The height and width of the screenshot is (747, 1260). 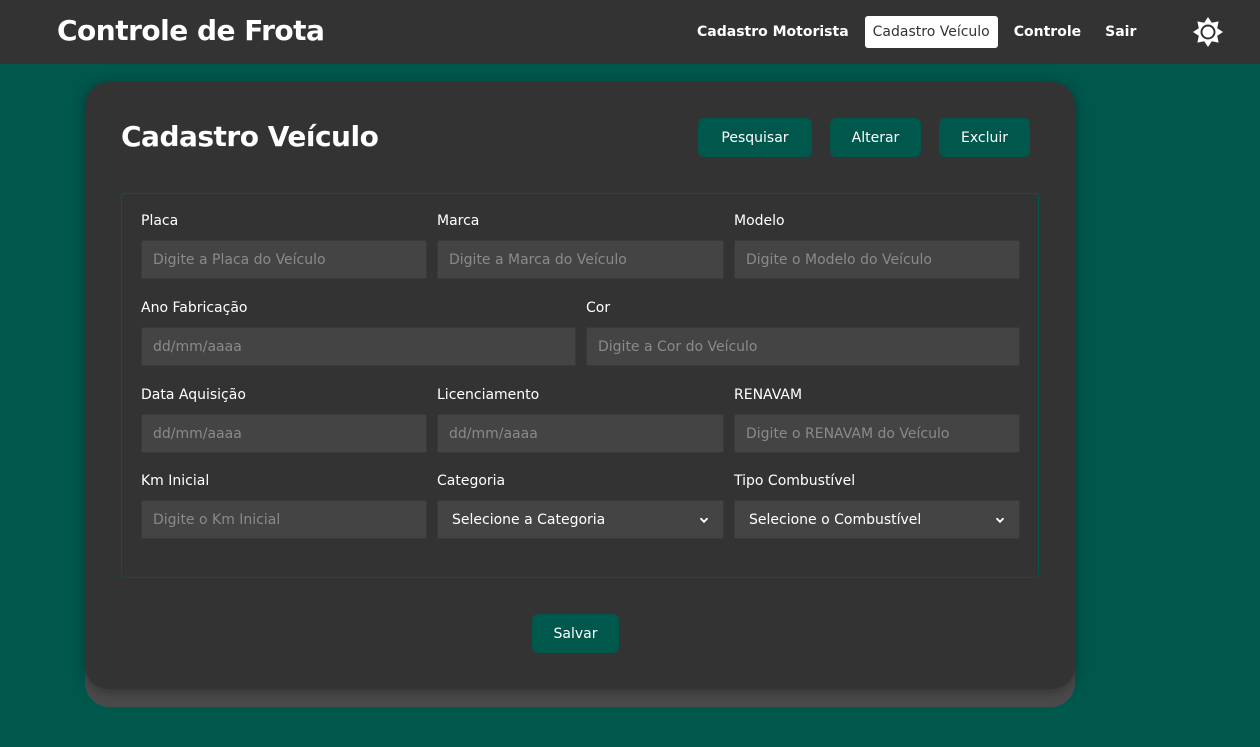 I want to click on combustivel-label: Tipo Combustível, so click(x=795, y=481).